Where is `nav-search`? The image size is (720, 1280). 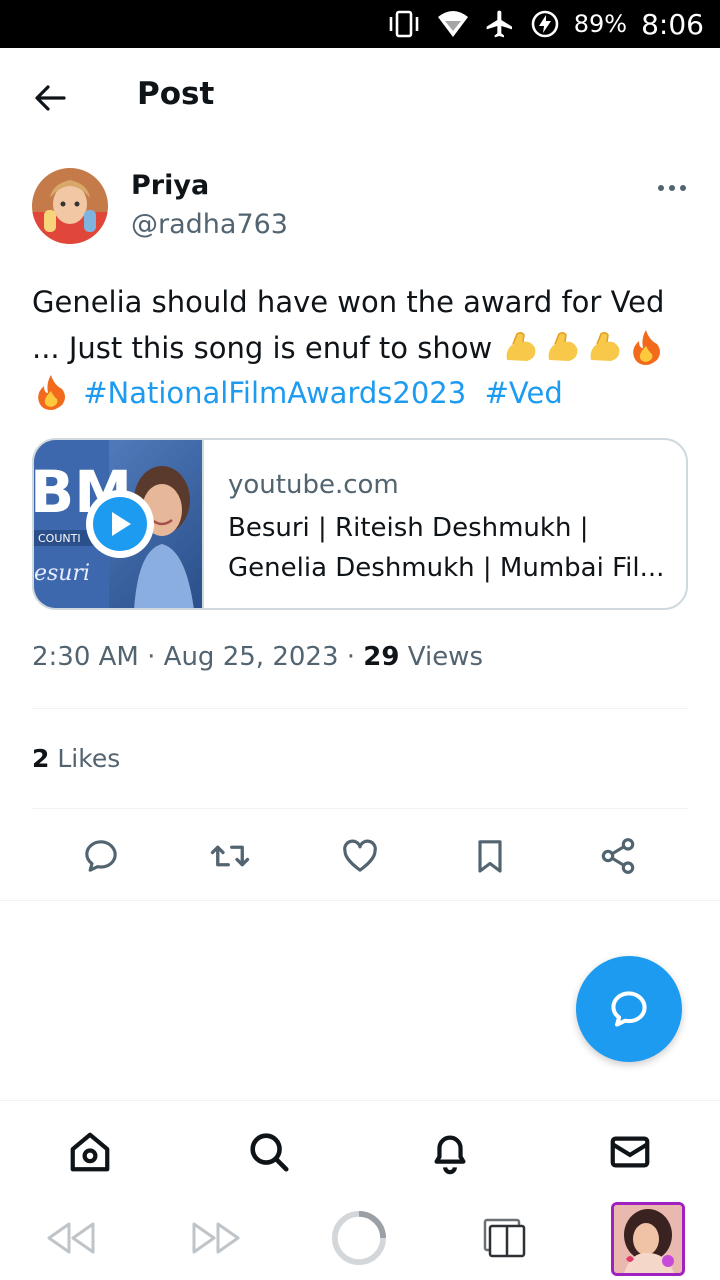
nav-search is located at coordinates (269, 1152).